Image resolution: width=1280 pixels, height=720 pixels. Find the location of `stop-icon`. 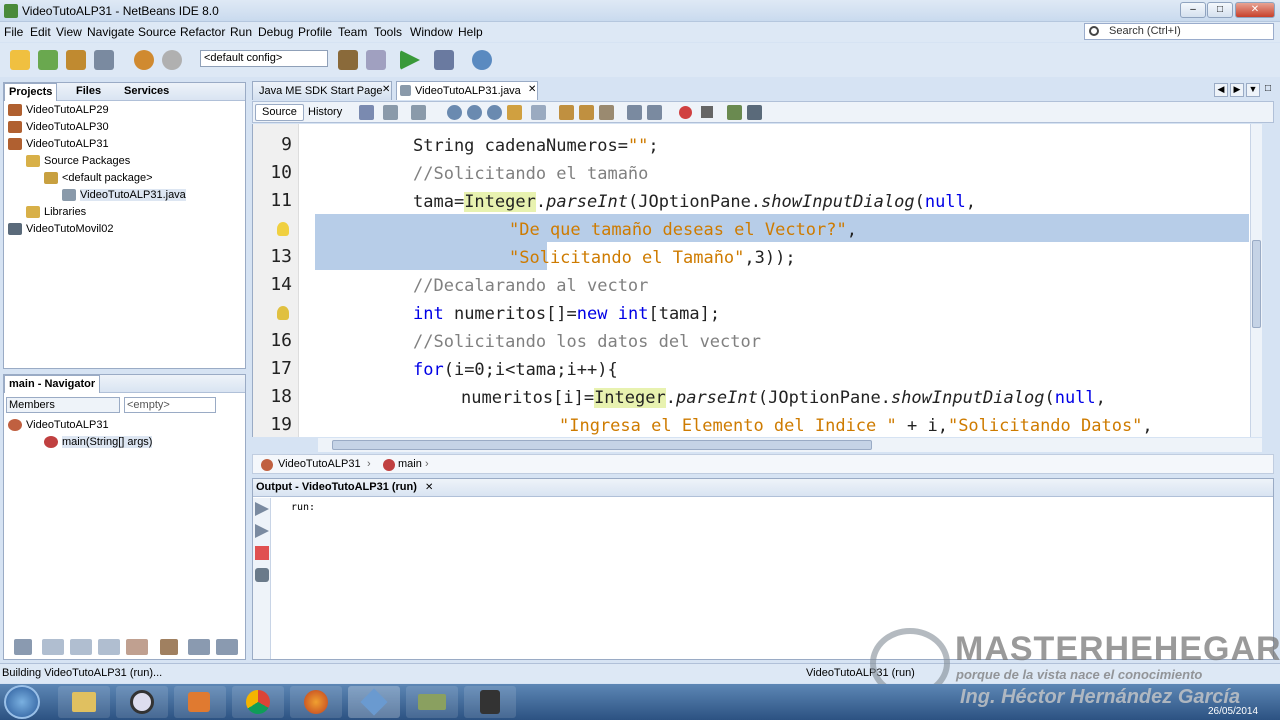

stop-icon is located at coordinates (262, 553).